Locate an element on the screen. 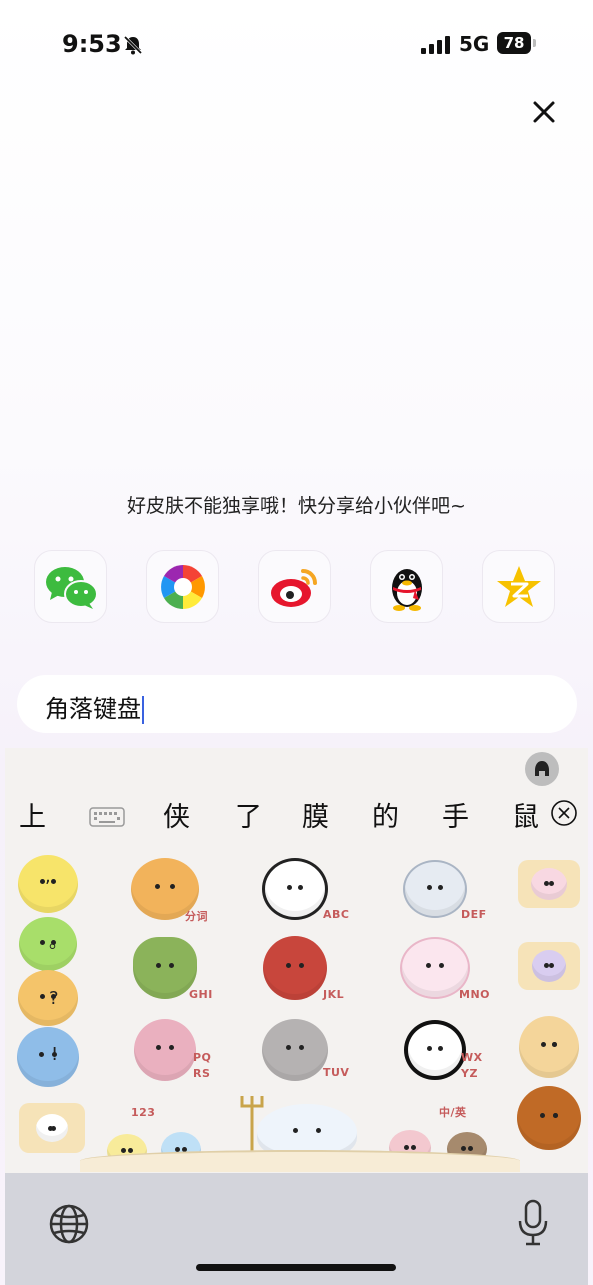 The width and height of the screenshot is (593, 1285). key-wxyz: WX YZ is located at coordinates (435, 1050).